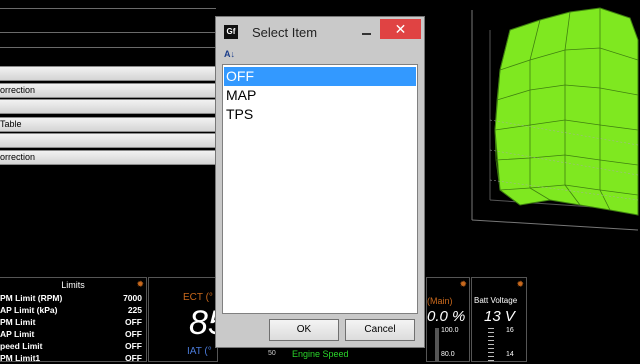 Image resolution: width=640 pixels, height=364 pixels. Describe the element at coordinates (440, 301) in the screenshot. I see `map-label: (Main)` at that location.